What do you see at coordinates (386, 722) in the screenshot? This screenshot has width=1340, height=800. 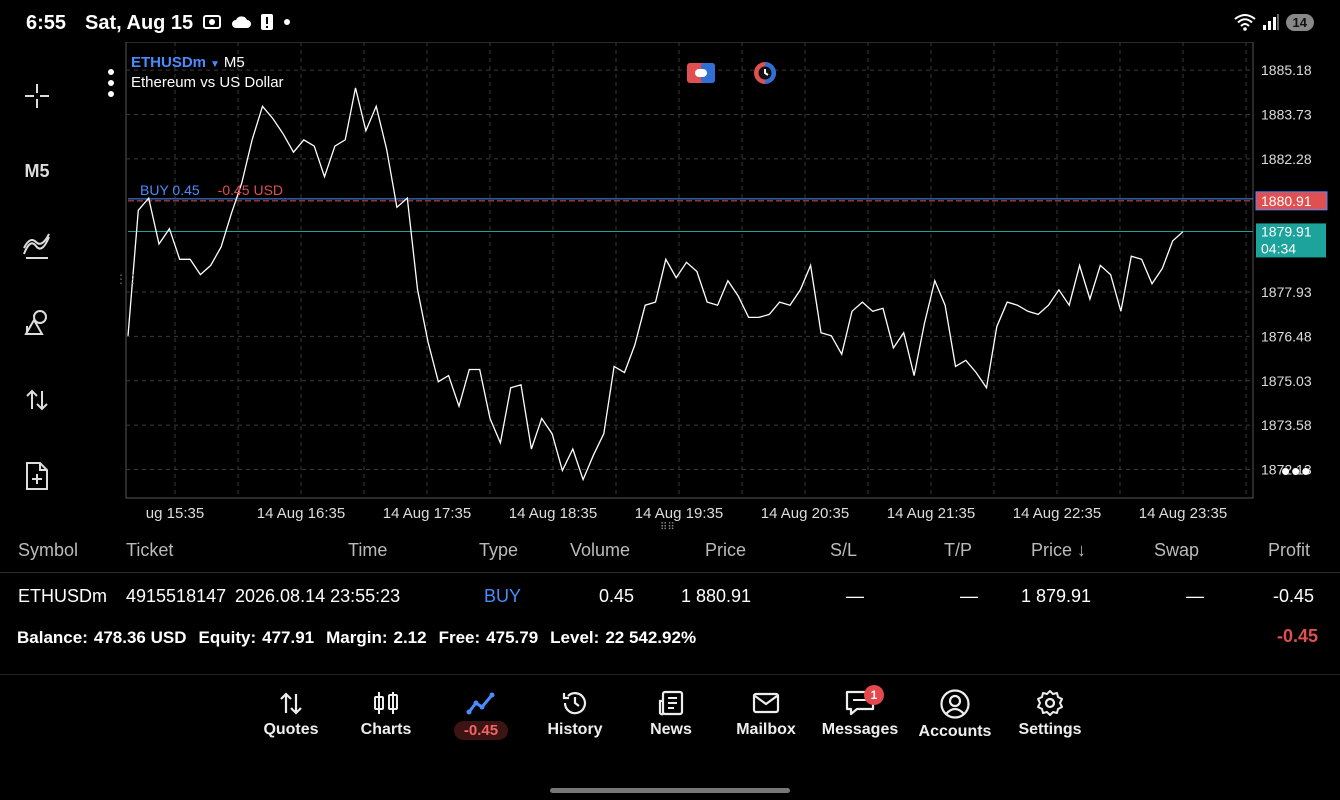 I see `nav-charts: Charts` at bounding box center [386, 722].